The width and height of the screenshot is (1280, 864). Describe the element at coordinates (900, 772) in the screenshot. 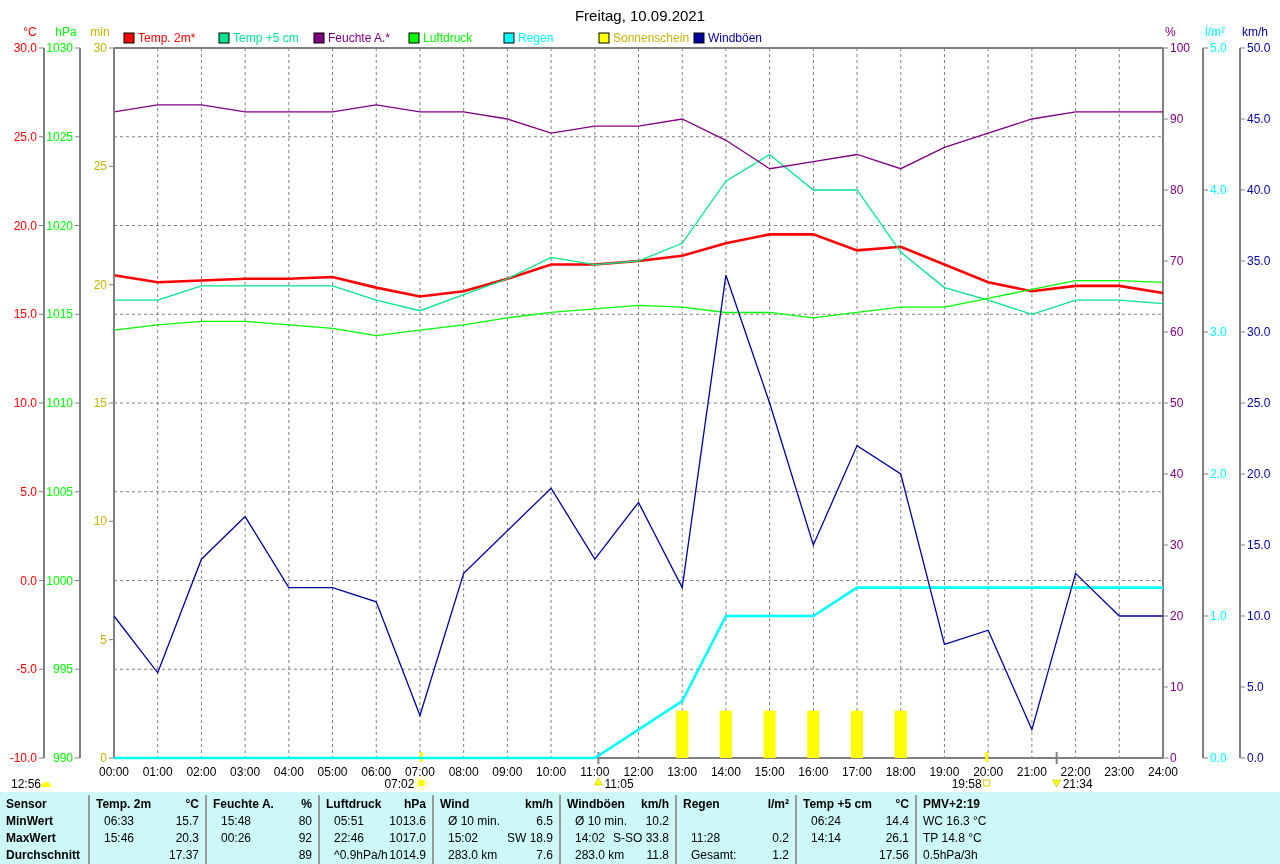

I see `axis-tick-label: 18:00` at that location.